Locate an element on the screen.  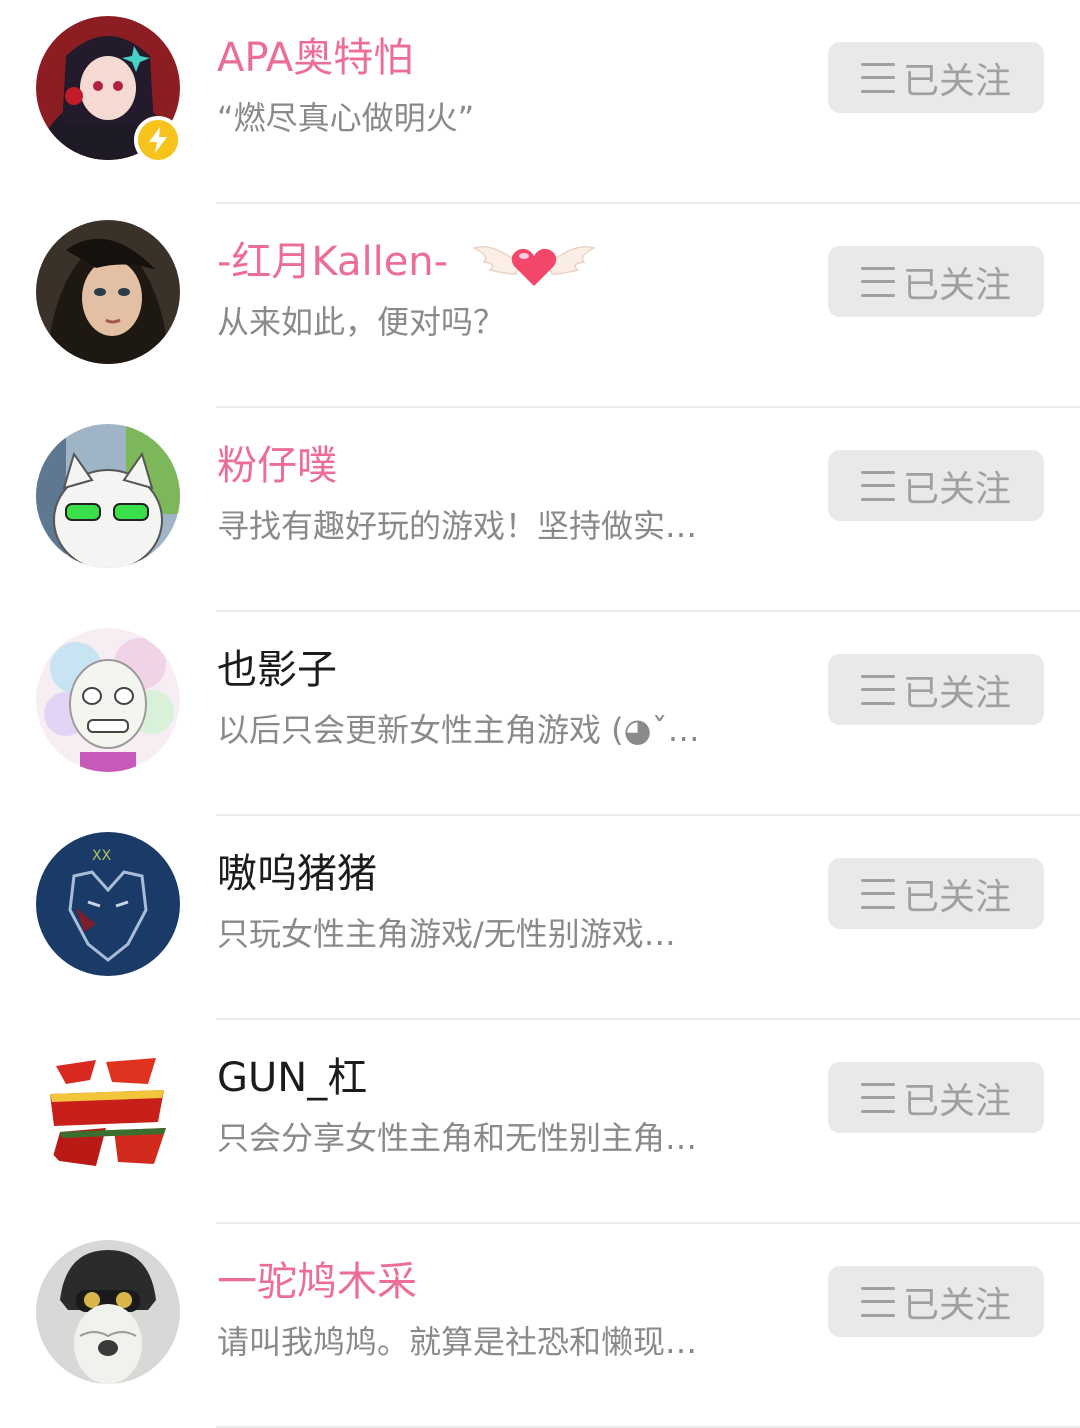
list-item: XX 嗷呜猪猪 只玩女性主角游戏/无性别游戏… 已关注 is located at coordinates (540, 918).